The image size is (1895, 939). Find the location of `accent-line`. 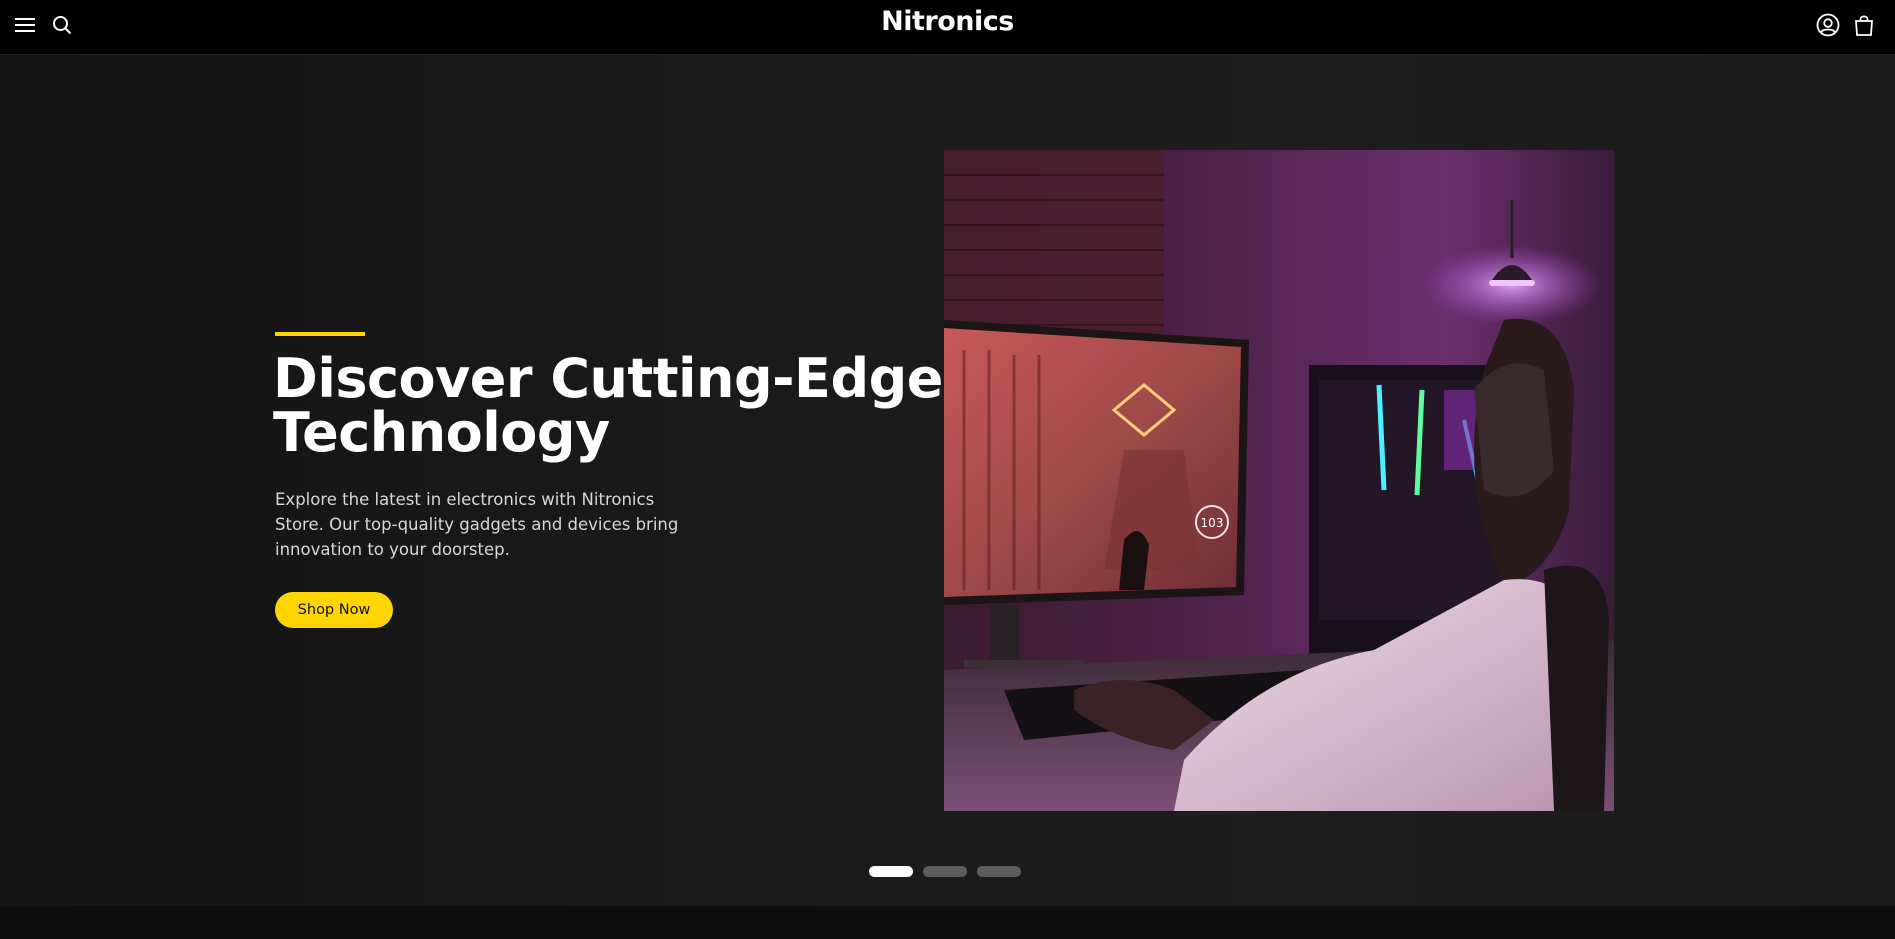

accent-line is located at coordinates (320, 334).